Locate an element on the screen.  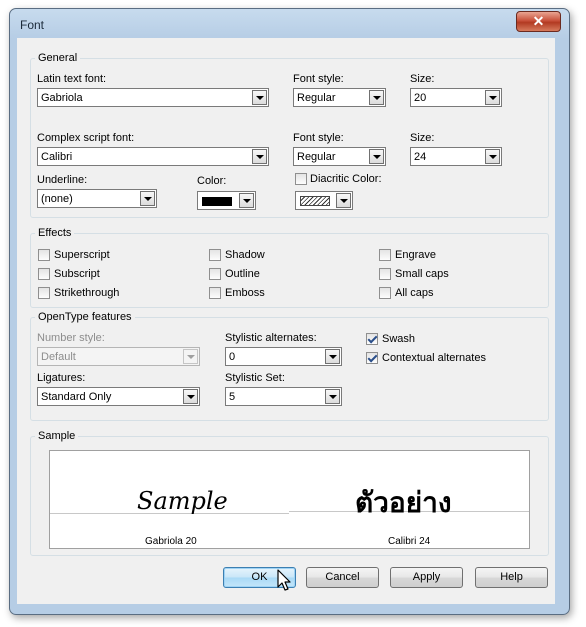
stylistic-set-label: Stylistic Set: is located at coordinates (255, 378).